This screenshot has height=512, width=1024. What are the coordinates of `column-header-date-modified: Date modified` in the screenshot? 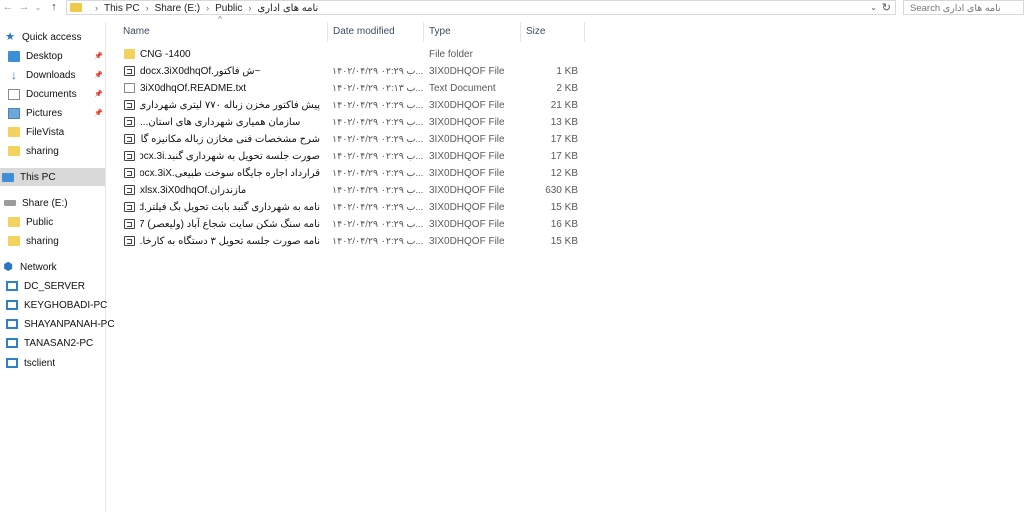 It's located at (376, 32).